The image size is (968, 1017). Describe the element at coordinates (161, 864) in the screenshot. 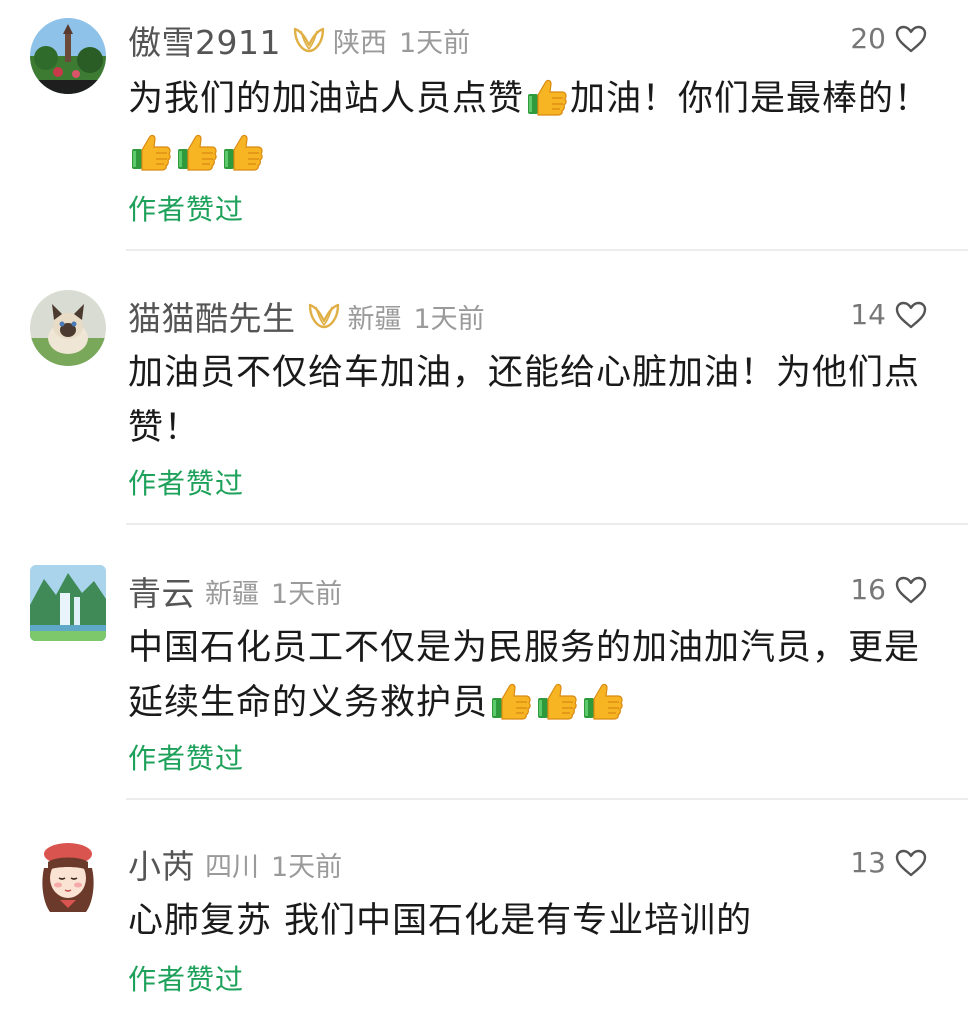

I see `username: 小芮` at that location.